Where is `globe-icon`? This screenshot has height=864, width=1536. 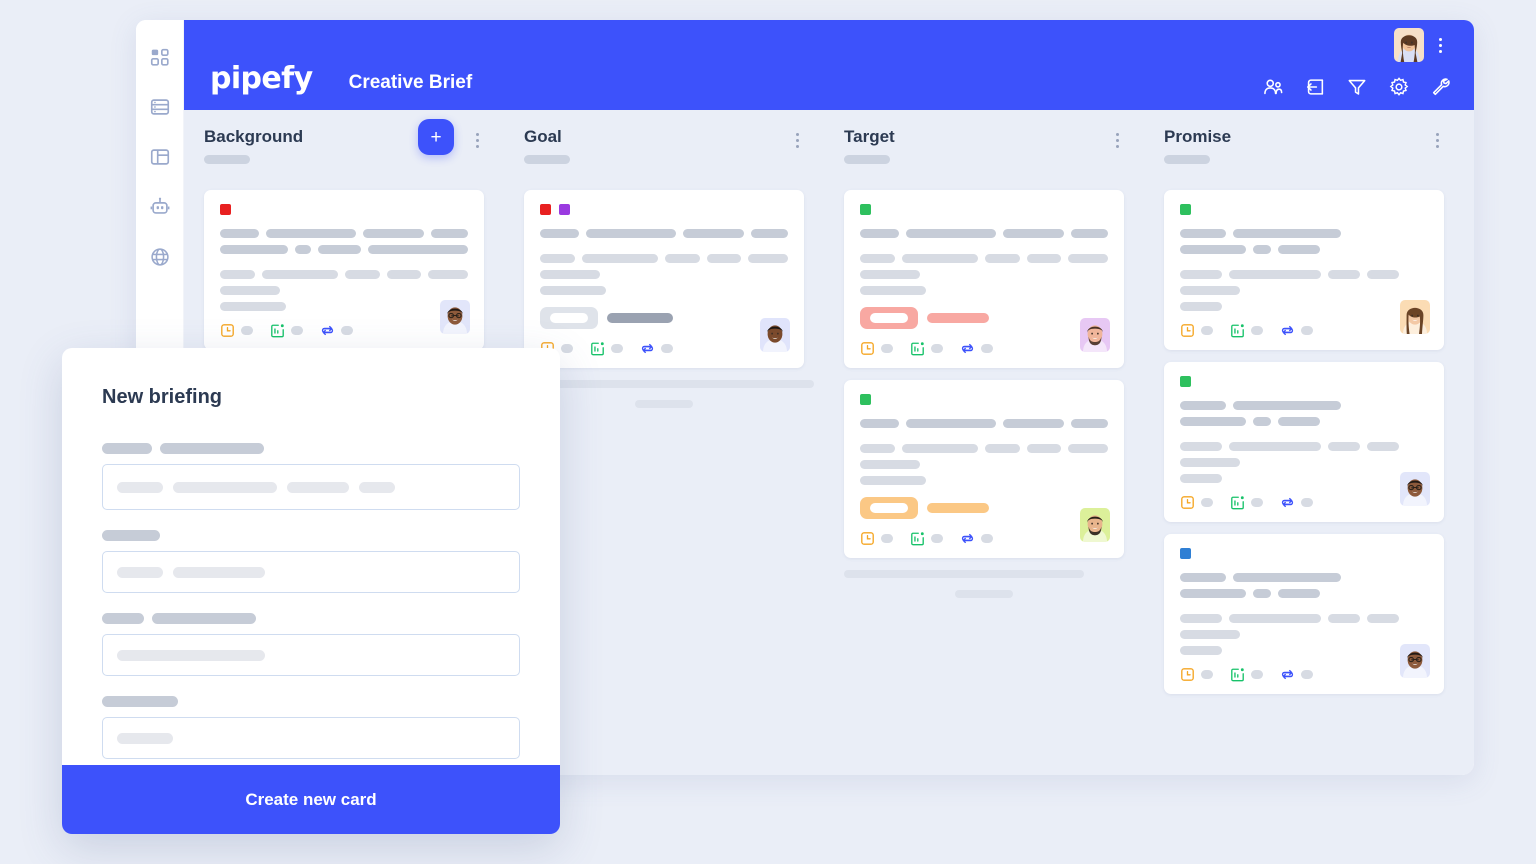 globe-icon is located at coordinates (160, 257).